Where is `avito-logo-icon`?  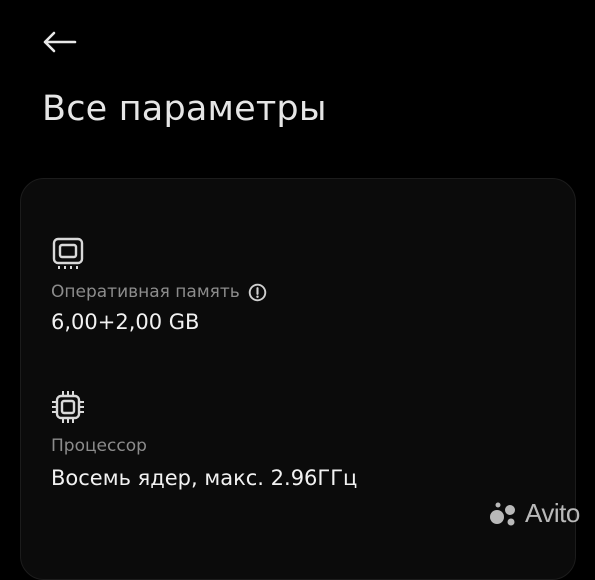 avito-logo-icon is located at coordinates (502, 513).